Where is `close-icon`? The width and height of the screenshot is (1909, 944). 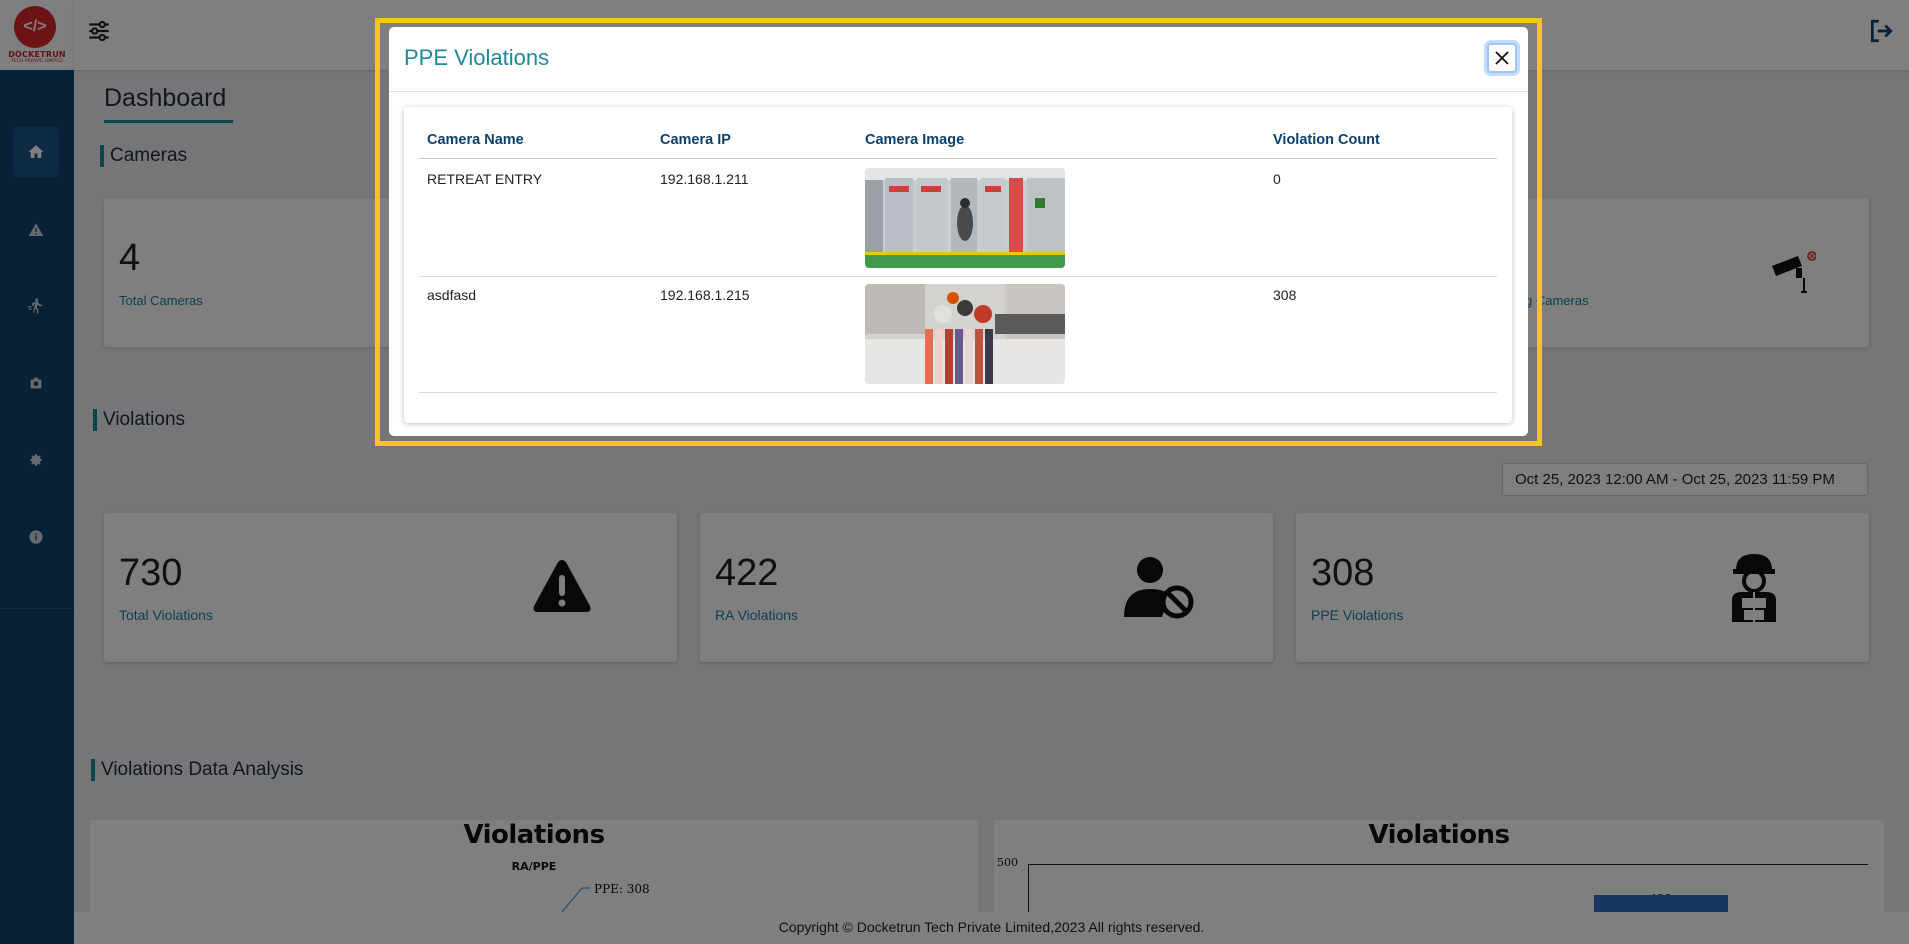 close-icon is located at coordinates (1502, 58).